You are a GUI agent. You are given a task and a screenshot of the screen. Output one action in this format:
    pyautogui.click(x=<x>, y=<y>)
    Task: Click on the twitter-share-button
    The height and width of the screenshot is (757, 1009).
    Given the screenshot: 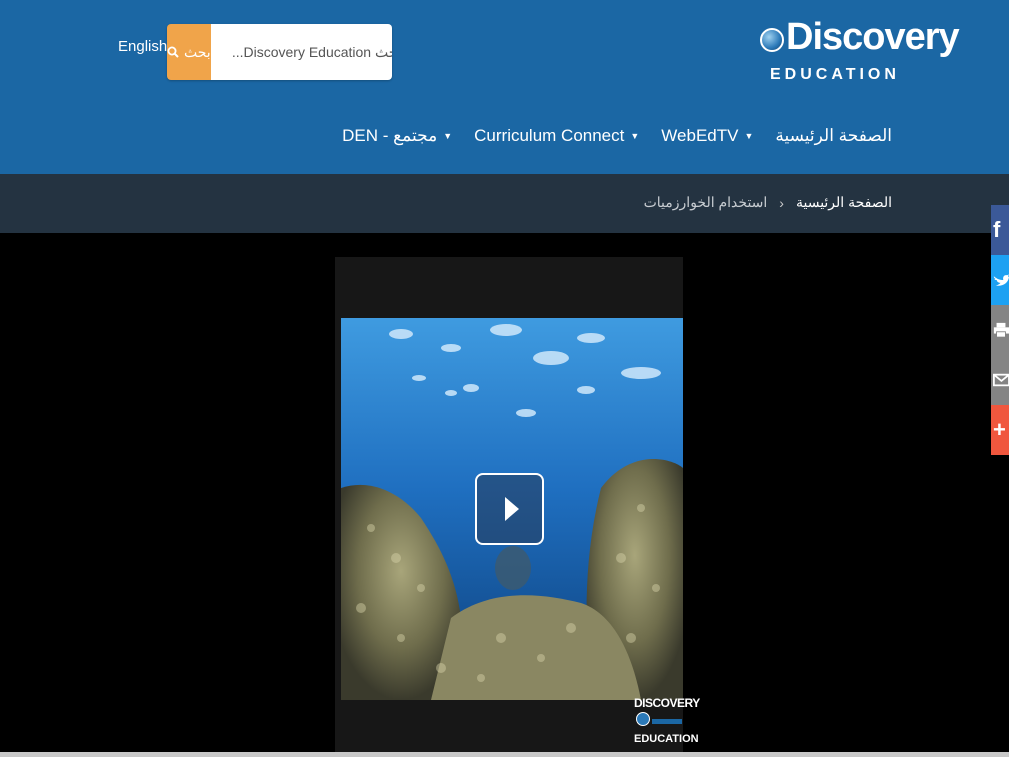 What is the action you would take?
    pyautogui.click(x=1000, y=280)
    